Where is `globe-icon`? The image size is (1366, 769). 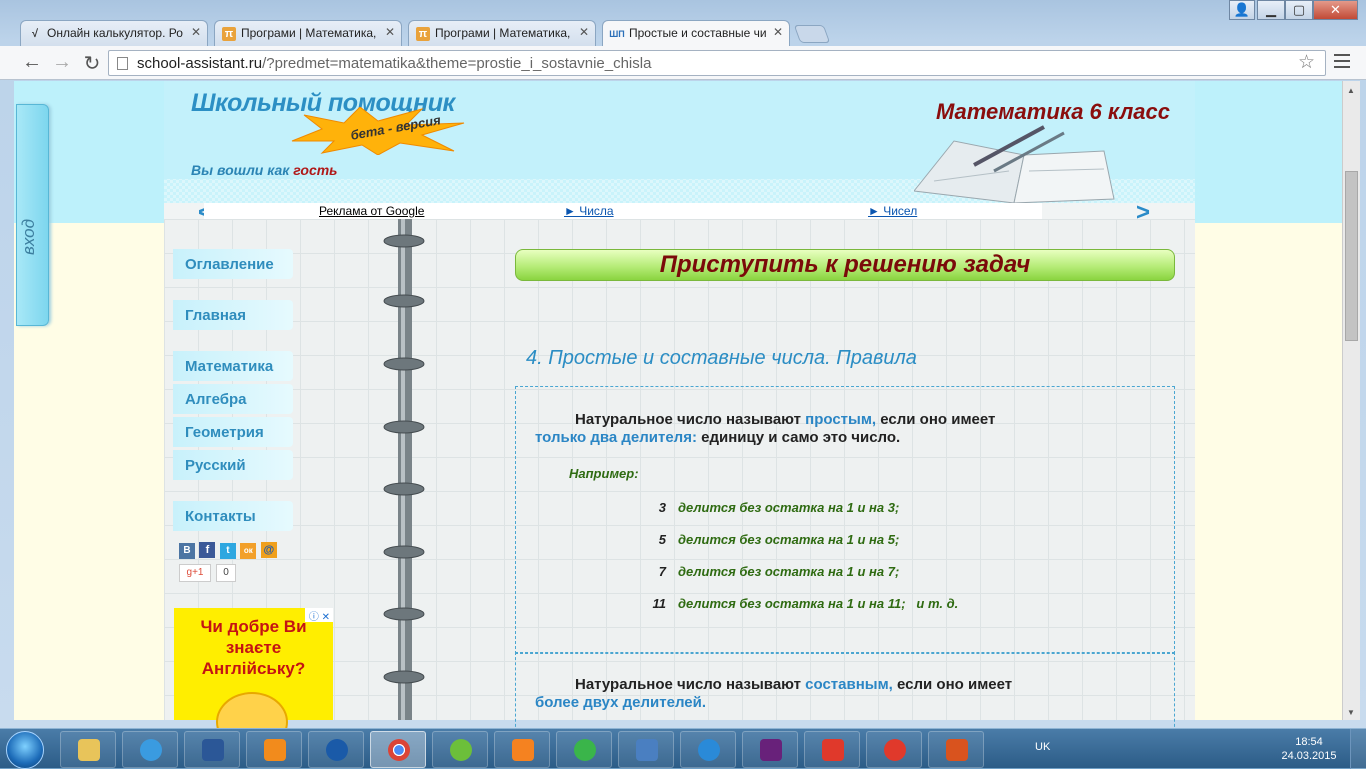
globe-icon is located at coordinates (709, 750).